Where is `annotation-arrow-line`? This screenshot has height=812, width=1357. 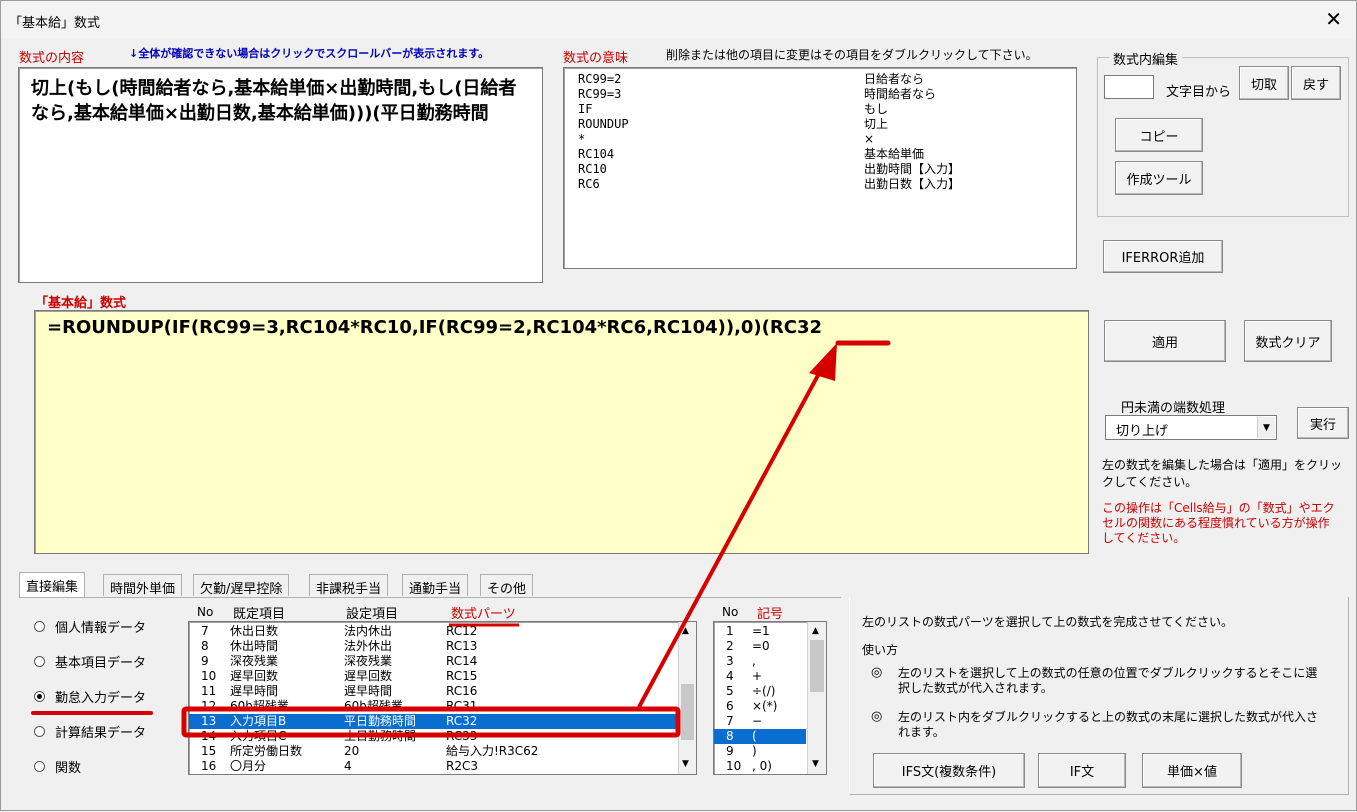
annotation-arrow-line is located at coordinates (731, 536).